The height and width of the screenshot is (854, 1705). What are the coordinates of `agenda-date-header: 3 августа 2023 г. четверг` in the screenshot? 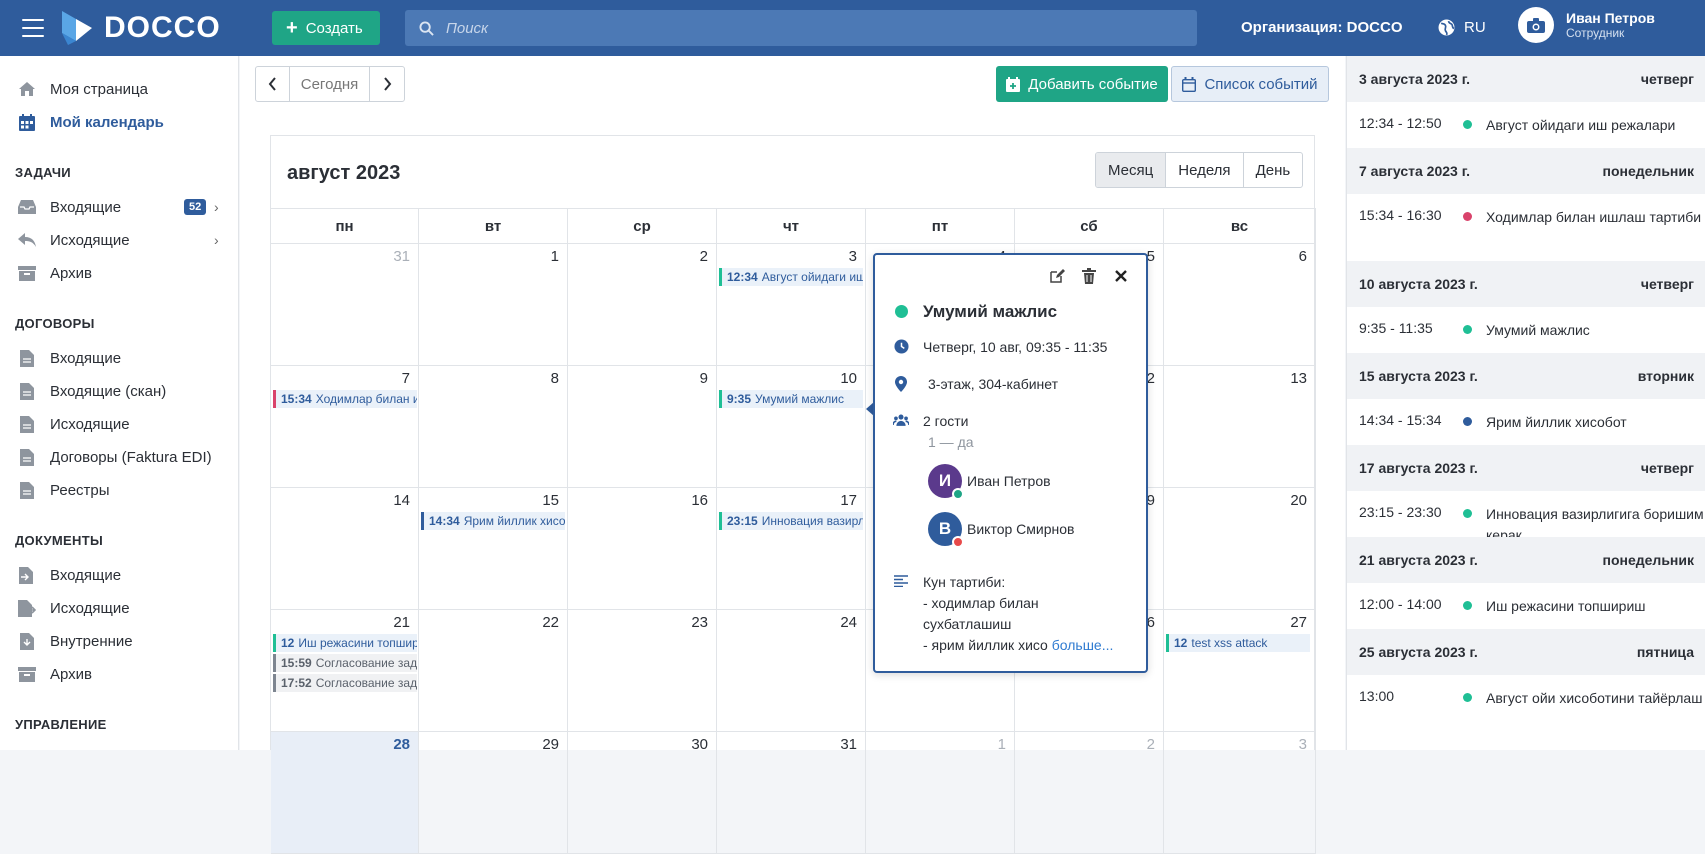 It's located at (1526, 79).